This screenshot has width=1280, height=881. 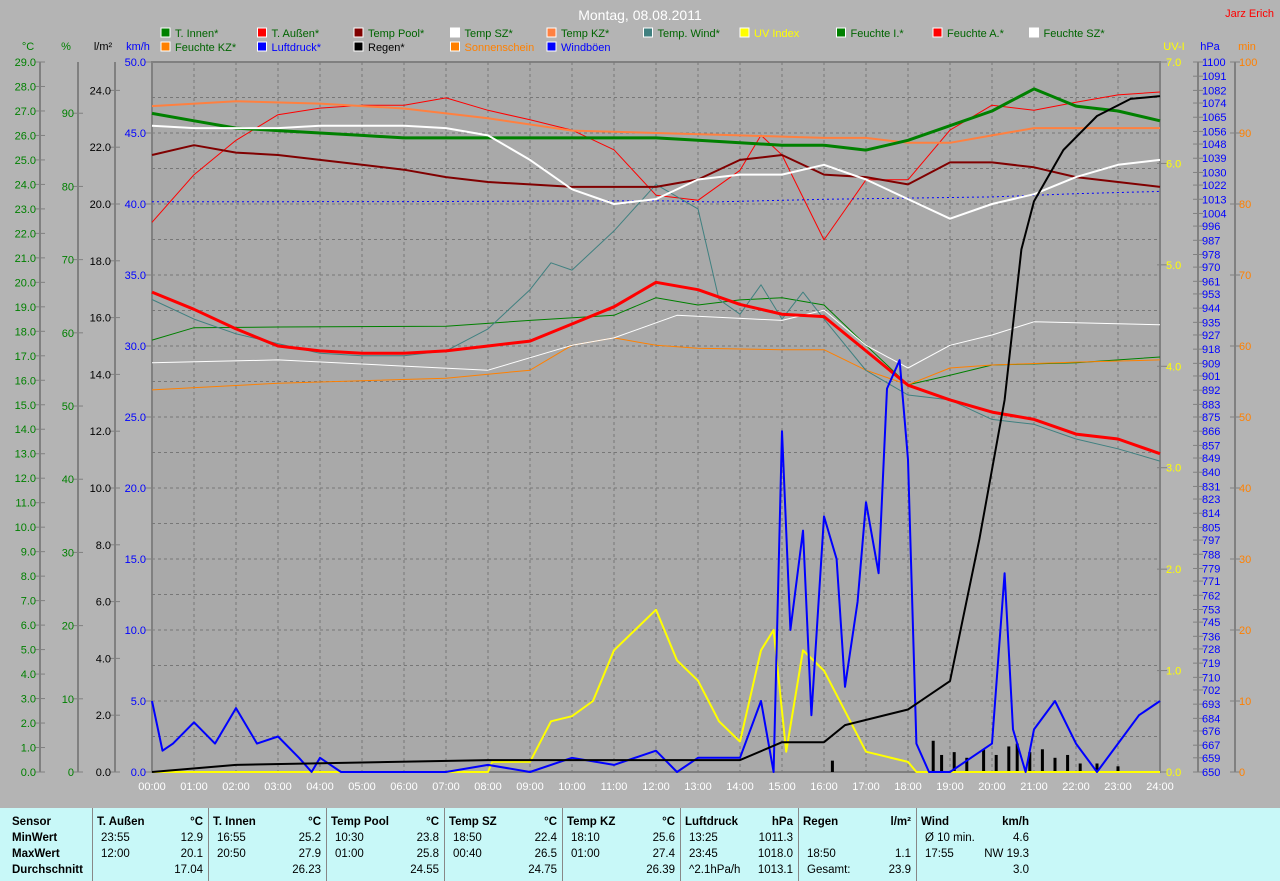 I want to click on axis-tick-label: 20, so click(x=1245, y=631).